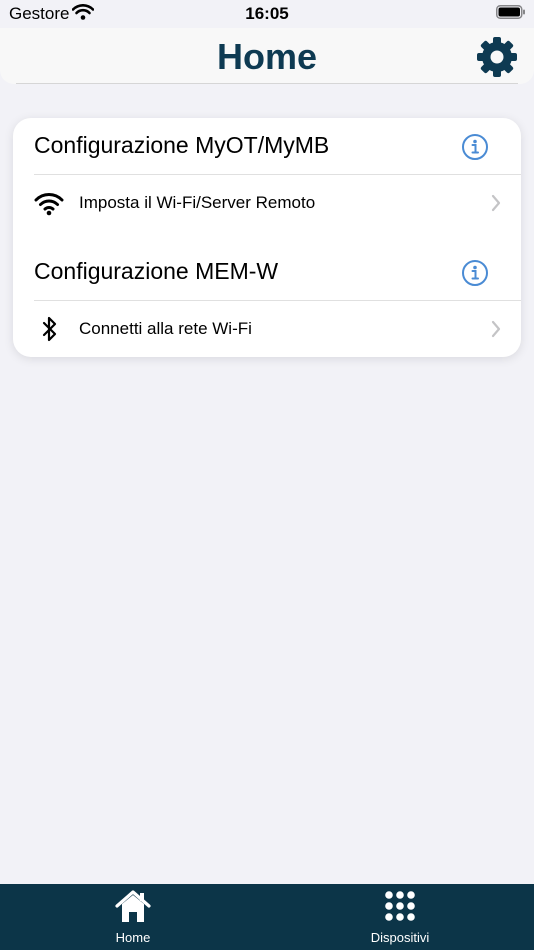  I want to click on section-header-mem-w: Configurazione MEM-W, so click(267, 272).